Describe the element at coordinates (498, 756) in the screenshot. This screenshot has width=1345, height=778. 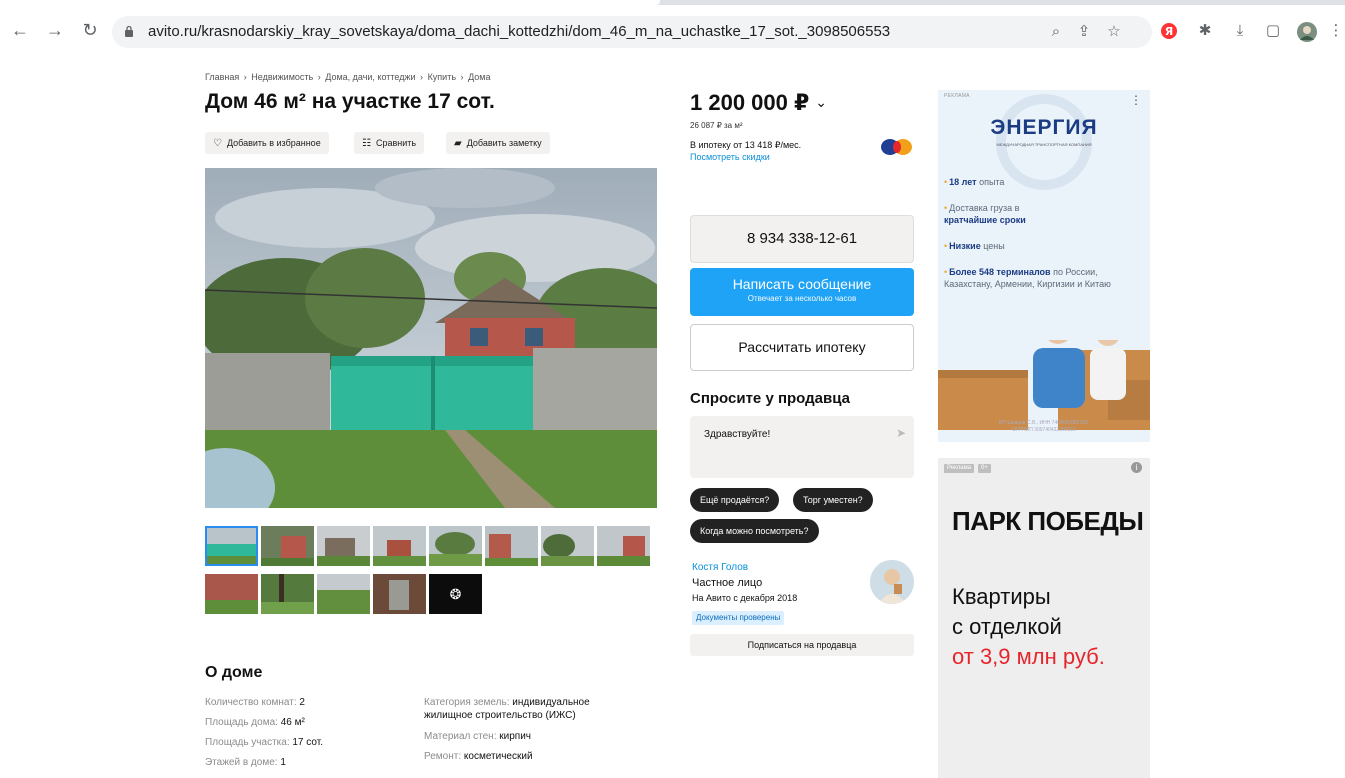
I see `param-value: косметический` at that location.